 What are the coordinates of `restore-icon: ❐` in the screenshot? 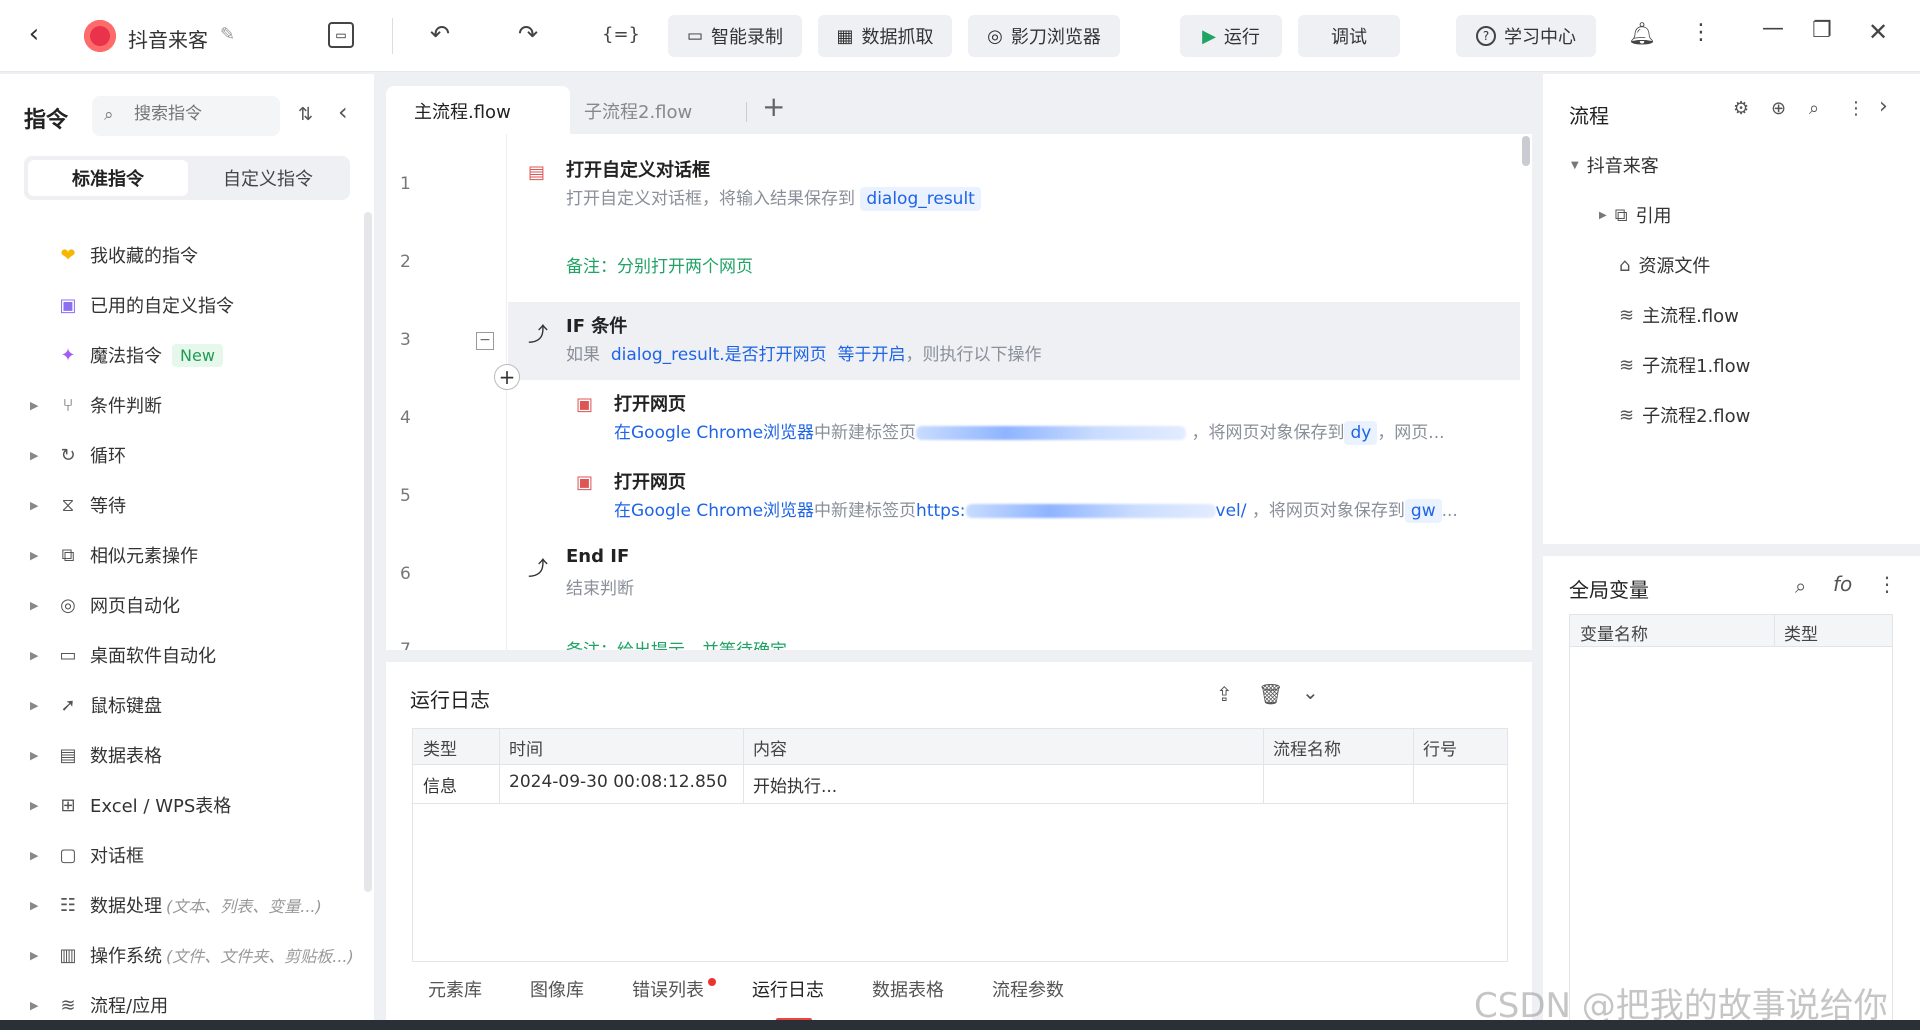 It's located at (1822, 30).